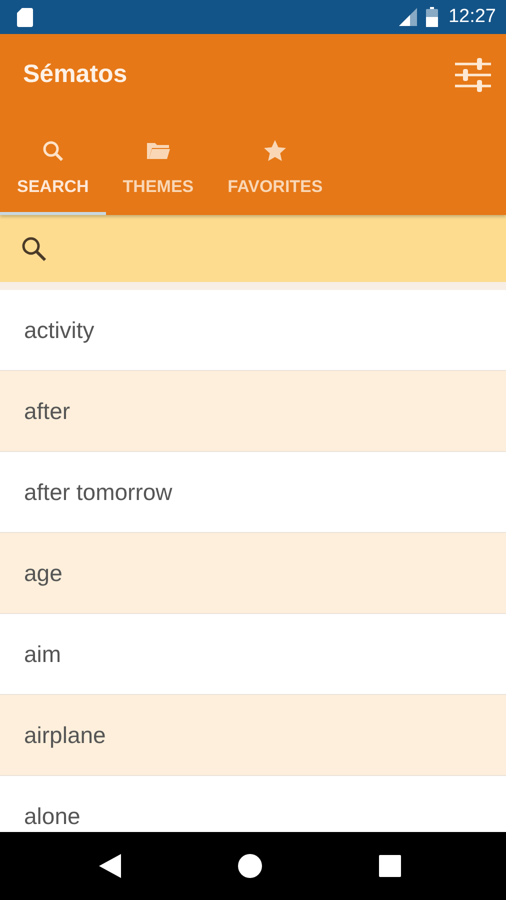 The height and width of the screenshot is (900, 506). Describe the element at coordinates (472, 17) in the screenshot. I see `clock-time: 12:27` at that location.